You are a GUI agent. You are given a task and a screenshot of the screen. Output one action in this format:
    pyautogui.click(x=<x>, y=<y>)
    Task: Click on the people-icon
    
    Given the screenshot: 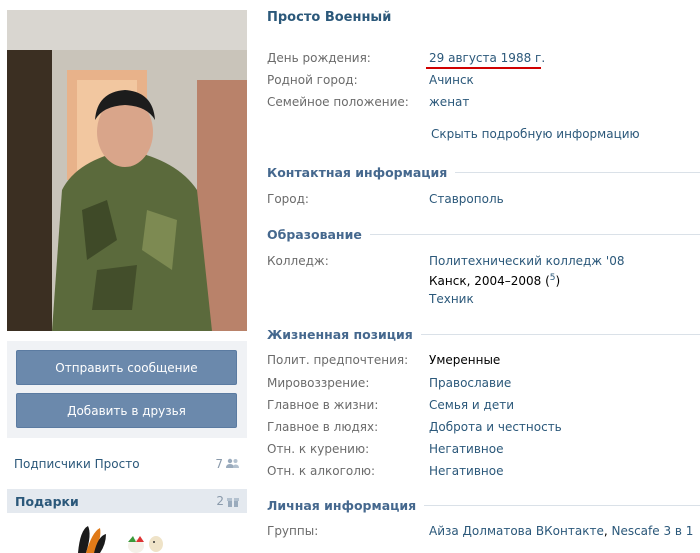 What is the action you would take?
    pyautogui.click(x=232, y=463)
    